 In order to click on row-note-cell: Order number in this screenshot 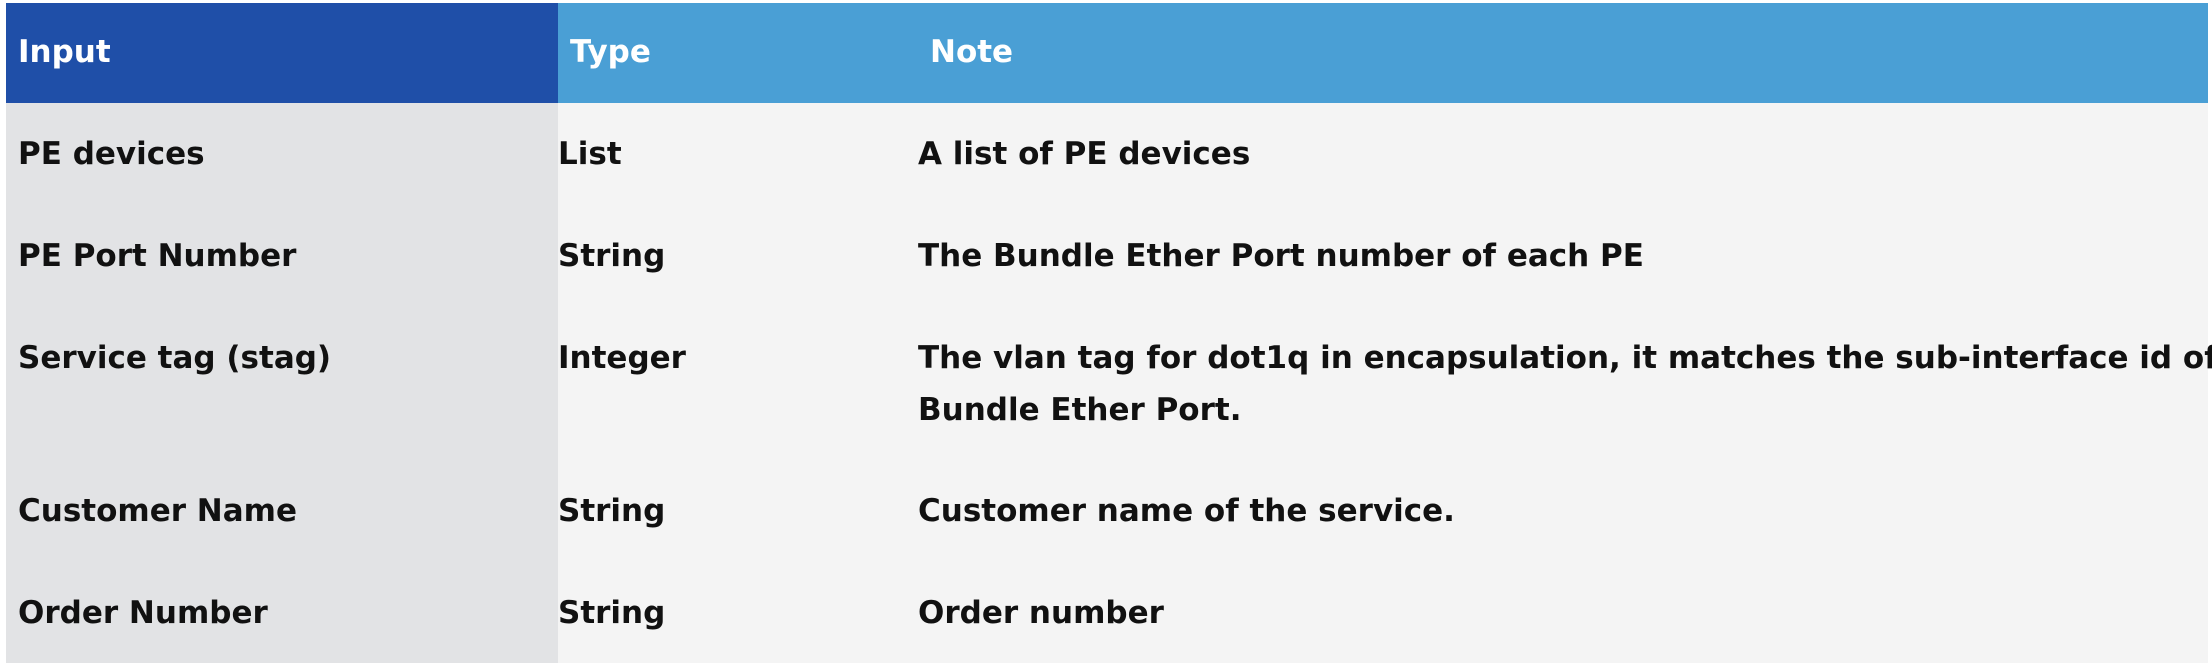, I will do `click(1041, 613)`.